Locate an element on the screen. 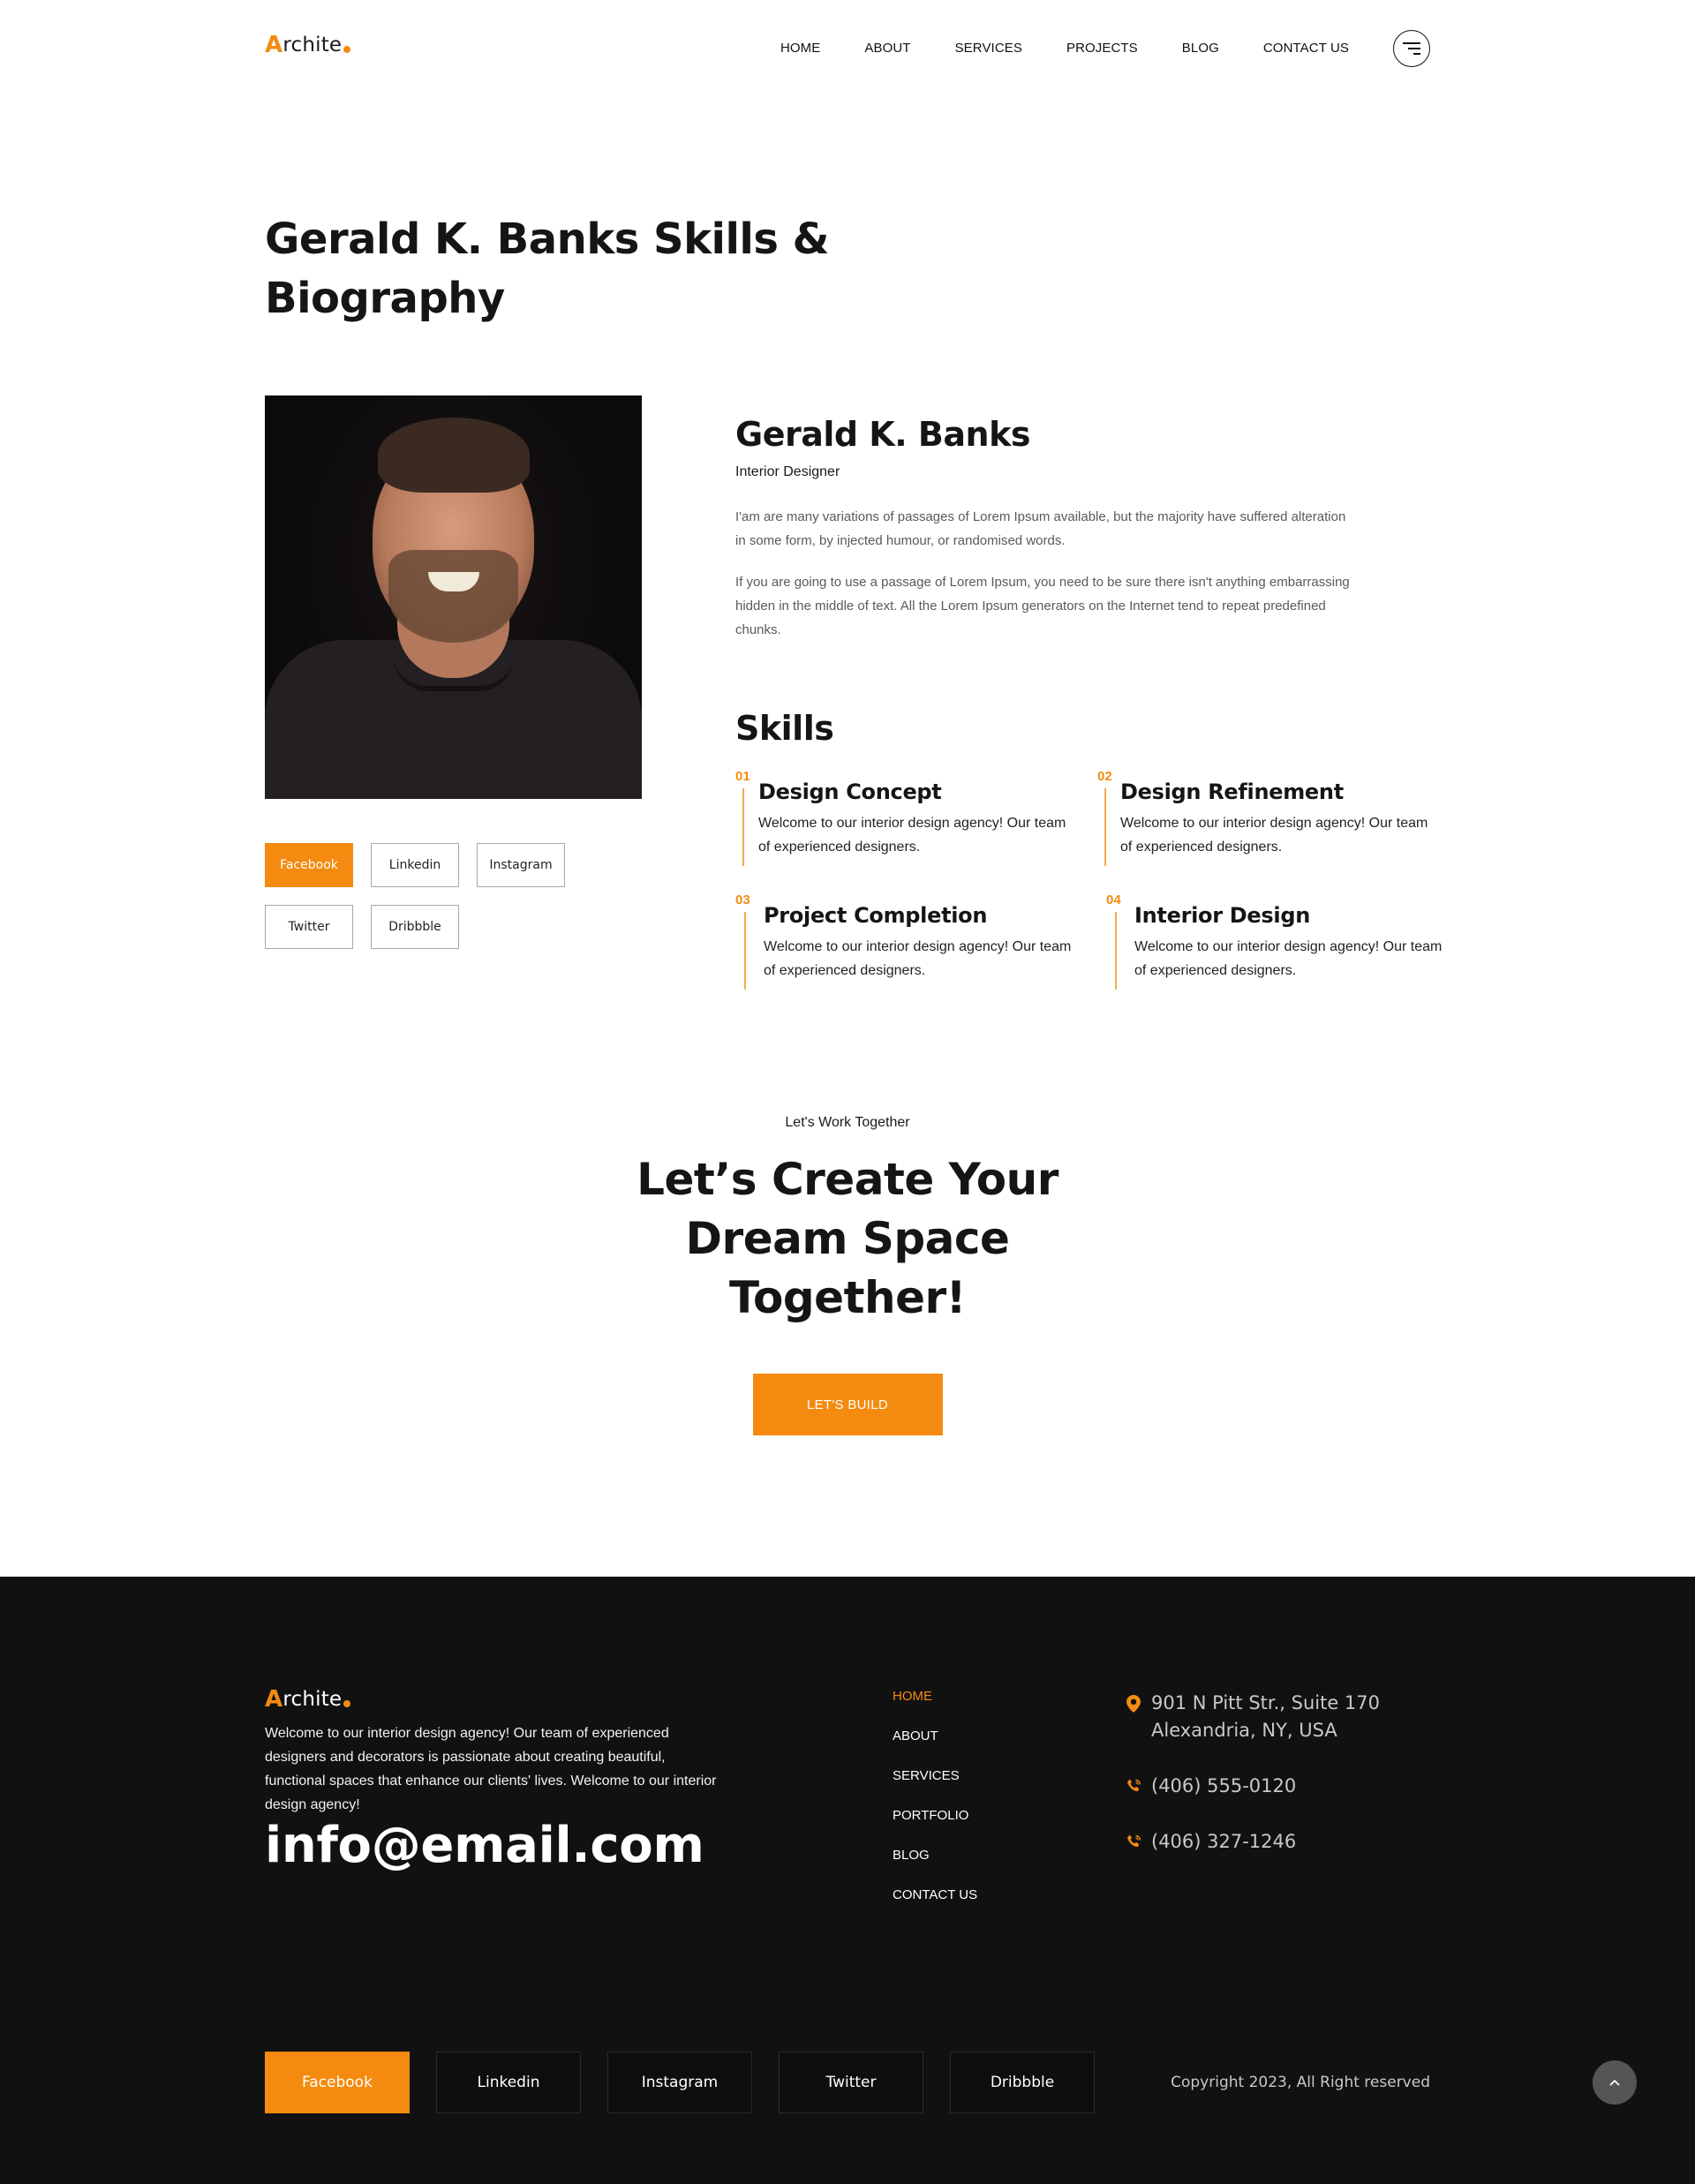 Image resolution: width=1695 pixels, height=2184 pixels. lets-build-button: LET'S BUILD is located at coordinates (847, 1405).